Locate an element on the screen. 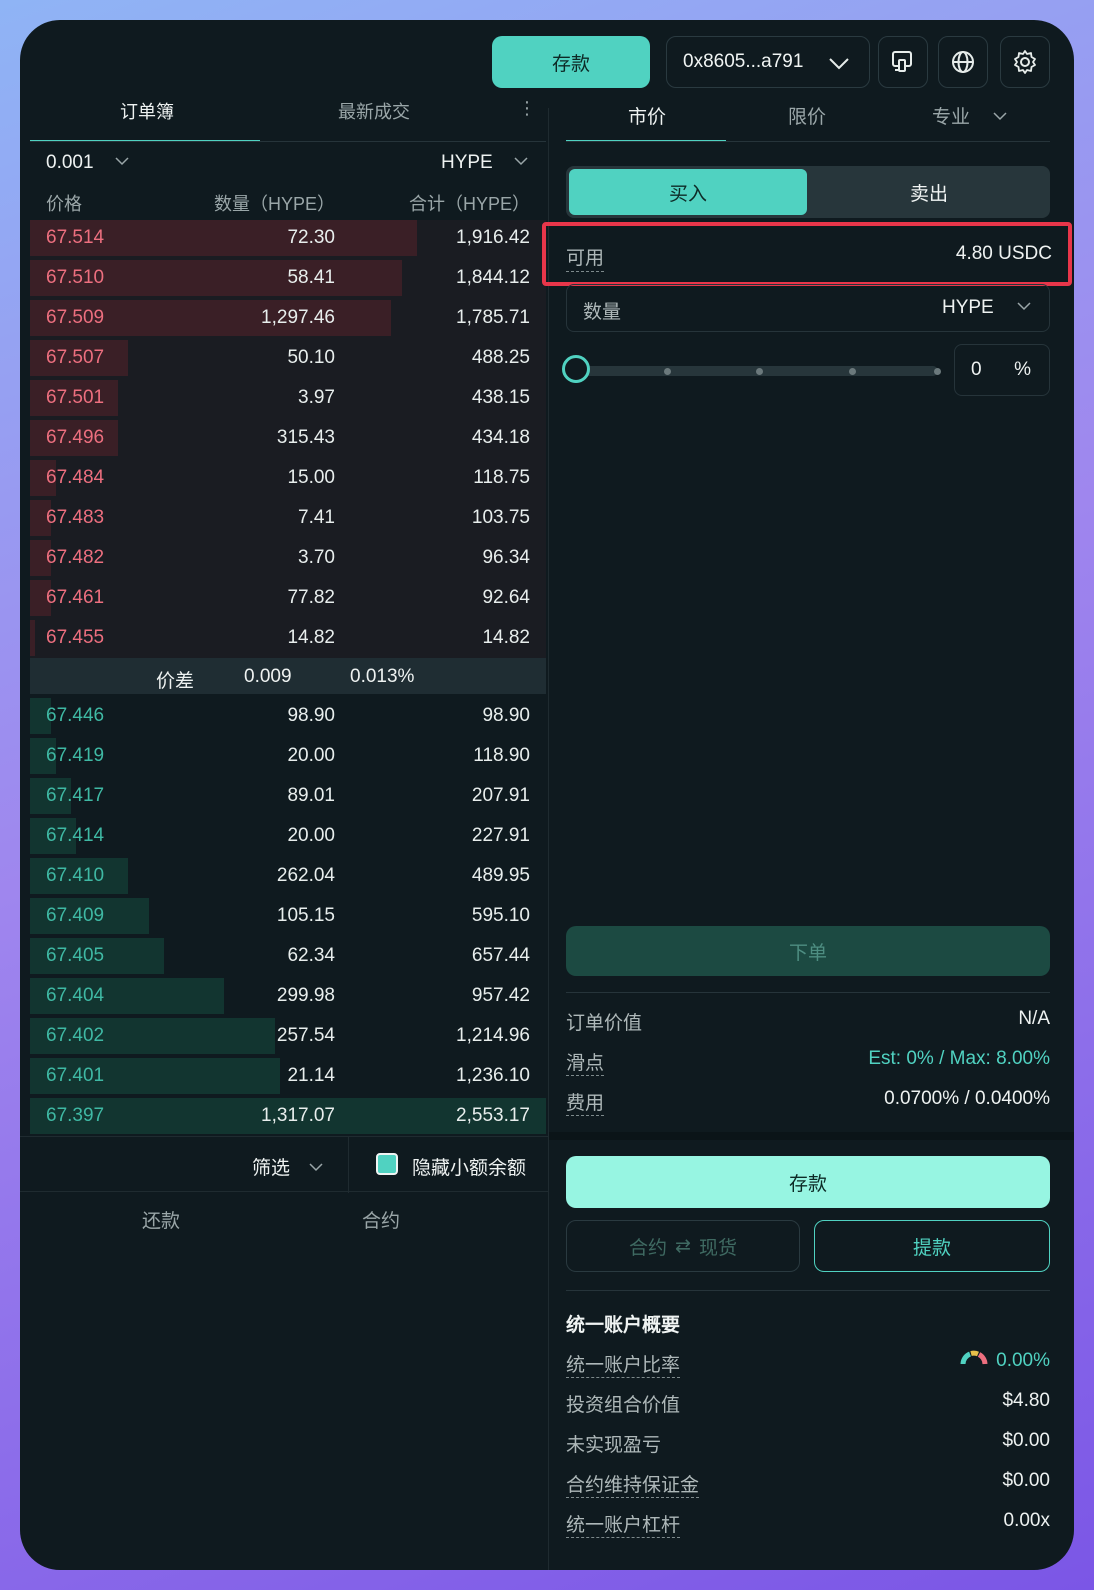  header-deposit-button: 存款 is located at coordinates (571, 62).